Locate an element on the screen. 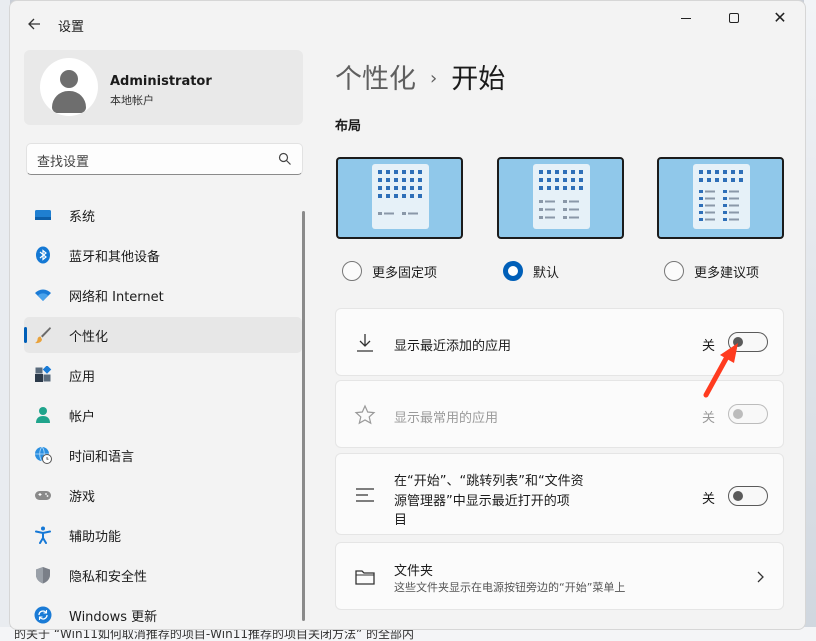  sidebar-item-label: 系统 is located at coordinates (82, 217).